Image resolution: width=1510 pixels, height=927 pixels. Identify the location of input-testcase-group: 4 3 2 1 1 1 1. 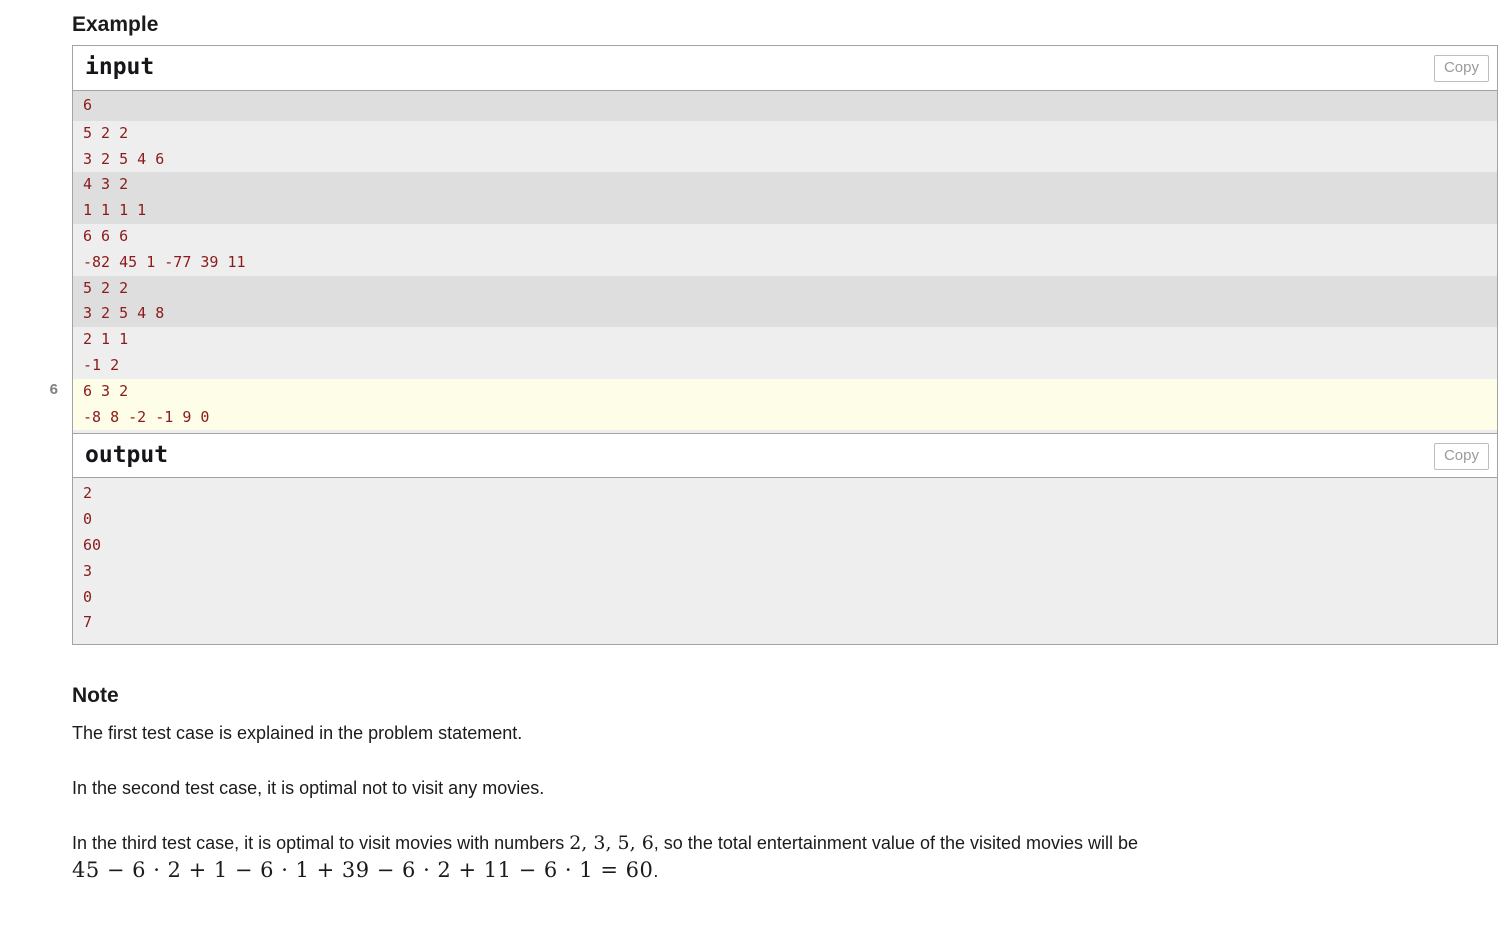
(785, 198).